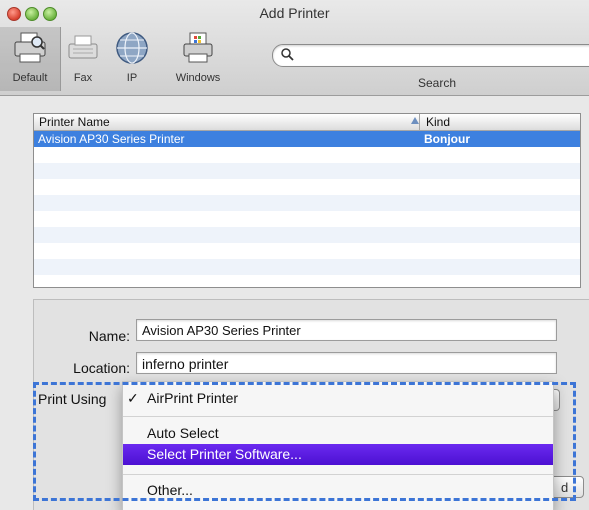  What do you see at coordinates (111, 139) in the screenshot?
I see `printer-name-cell: Avision AP30 Series Printer` at bounding box center [111, 139].